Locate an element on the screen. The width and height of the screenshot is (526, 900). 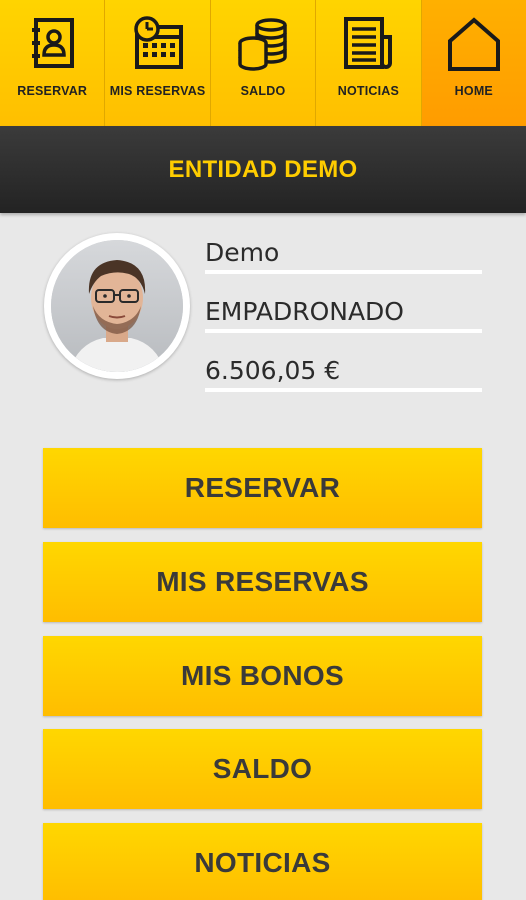
saldo-button-label: SALDO is located at coordinates (262, 768).